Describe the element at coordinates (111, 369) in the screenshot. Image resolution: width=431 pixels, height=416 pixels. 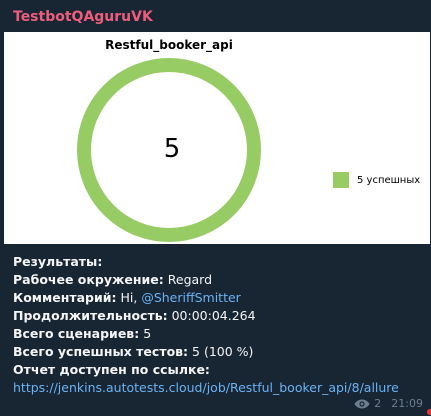
I see `report-label: Отчет доступен по ссылке:` at that location.